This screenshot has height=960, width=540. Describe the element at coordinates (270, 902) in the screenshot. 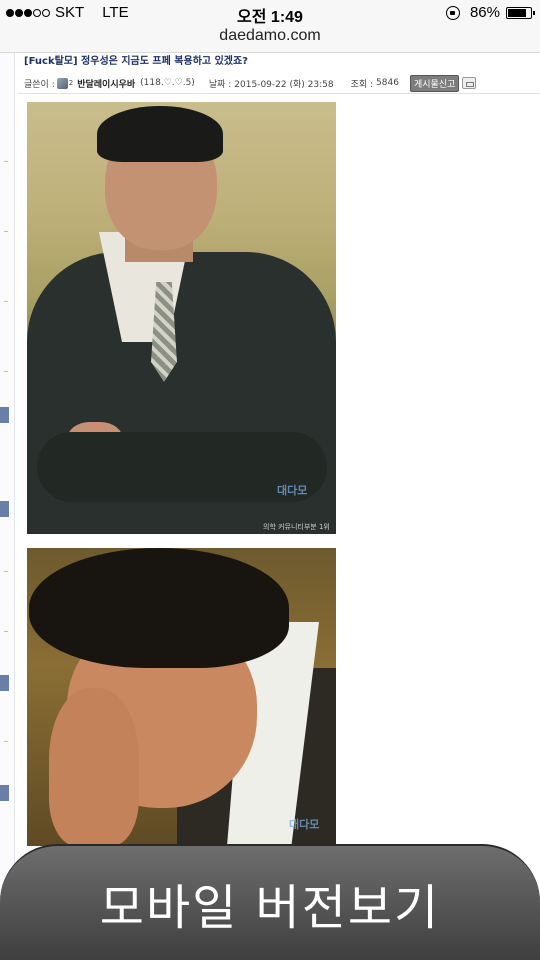

I see `mobile-version-button: 모바일 버전보기` at that location.